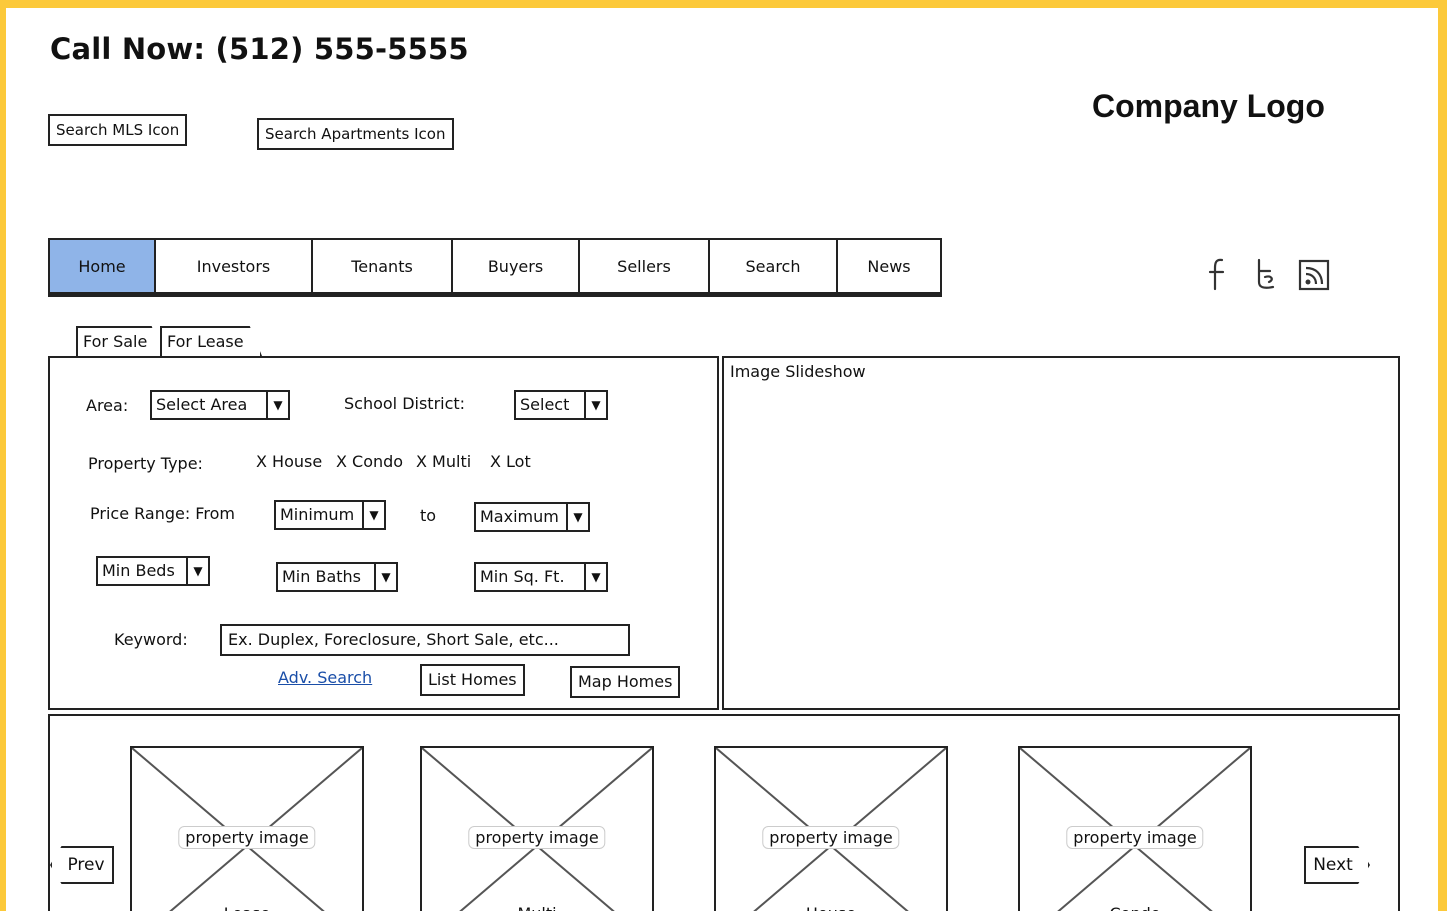  Describe the element at coordinates (383, 266) in the screenshot. I see `nav-item-tenants: Tenants` at that location.